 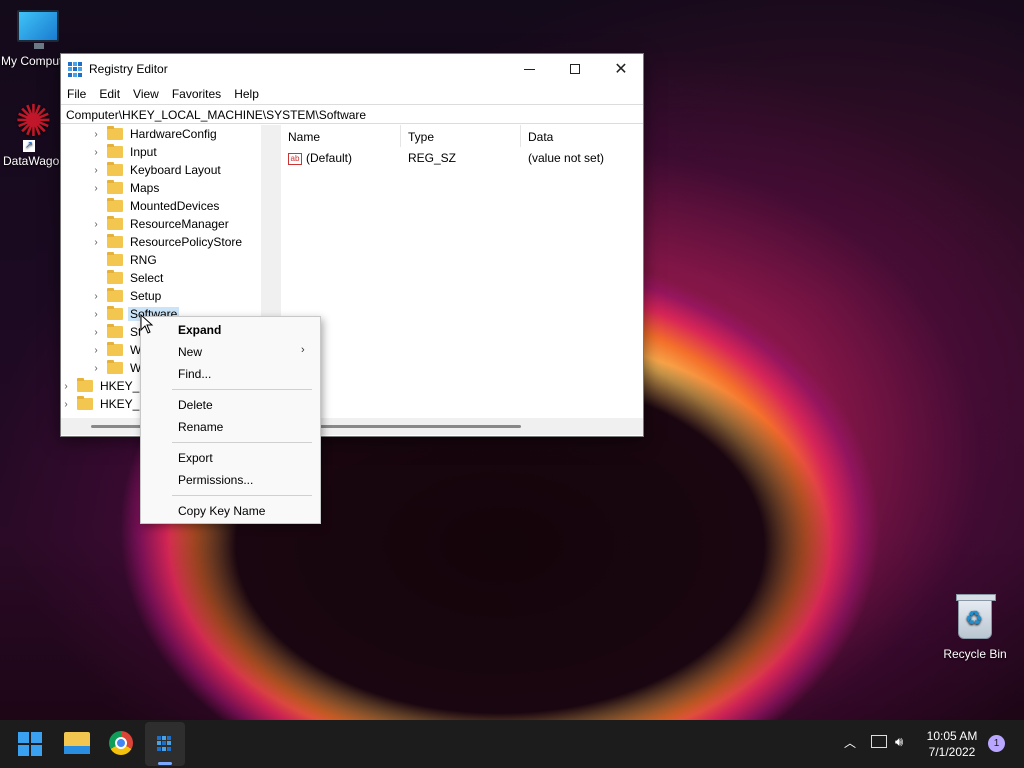 What do you see at coordinates (295, 158) in the screenshot?
I see `string-value-icon: ab` at bounding box center [295, 158].